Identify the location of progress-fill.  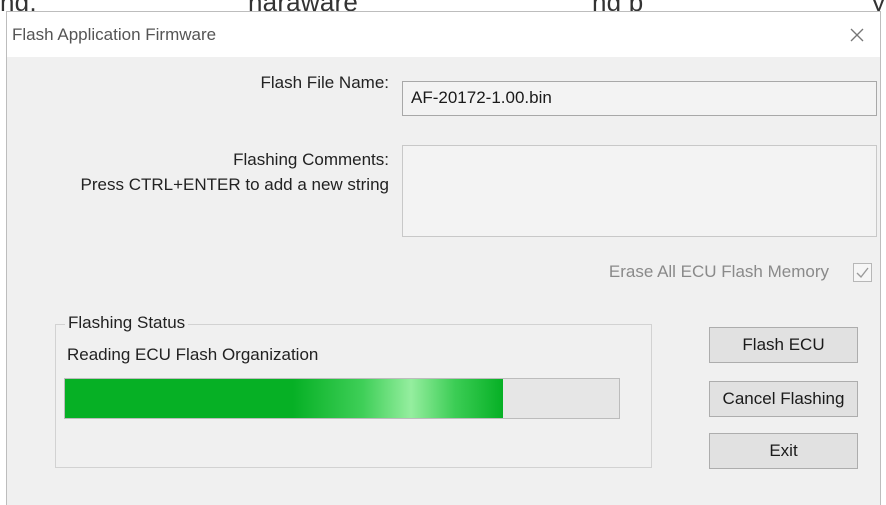
(284, 398).